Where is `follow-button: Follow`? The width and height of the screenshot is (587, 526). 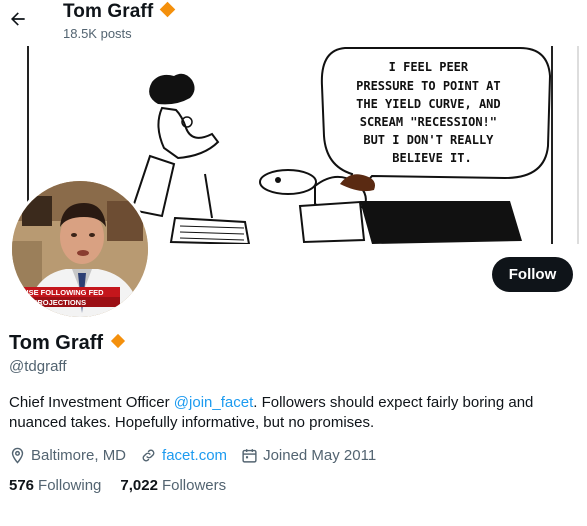 follow-button: Follow is located at coordinates (532, 274).